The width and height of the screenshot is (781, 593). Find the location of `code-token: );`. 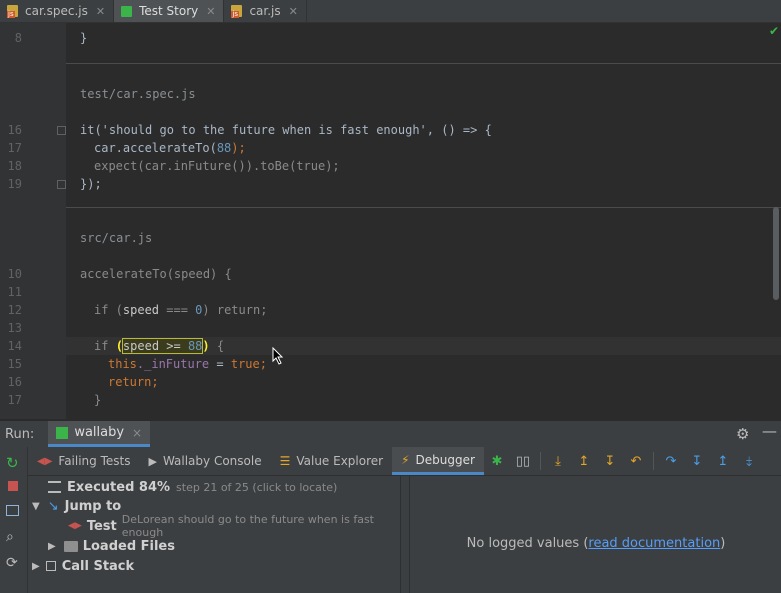

code-token: ); is located at coordinates (238, 148).